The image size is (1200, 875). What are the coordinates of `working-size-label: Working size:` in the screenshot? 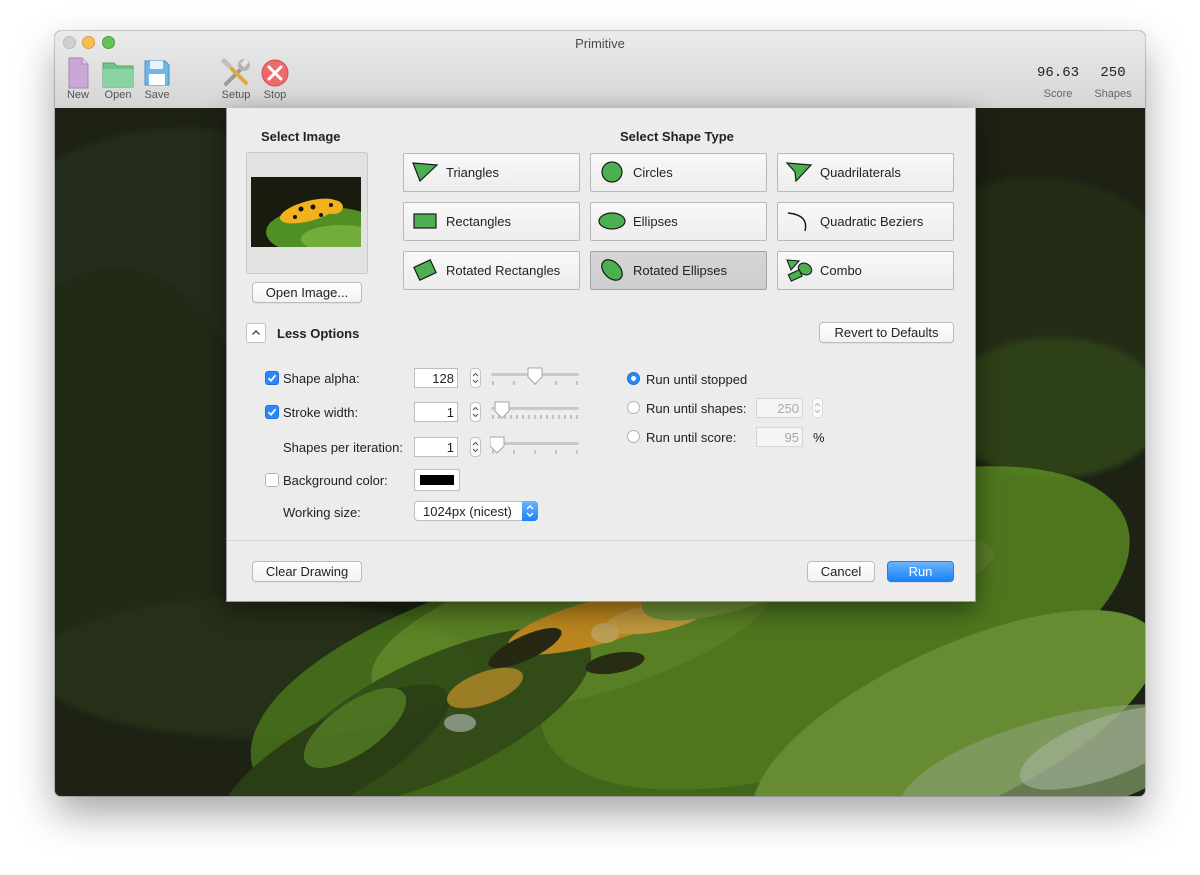 It's located at (322, 512).